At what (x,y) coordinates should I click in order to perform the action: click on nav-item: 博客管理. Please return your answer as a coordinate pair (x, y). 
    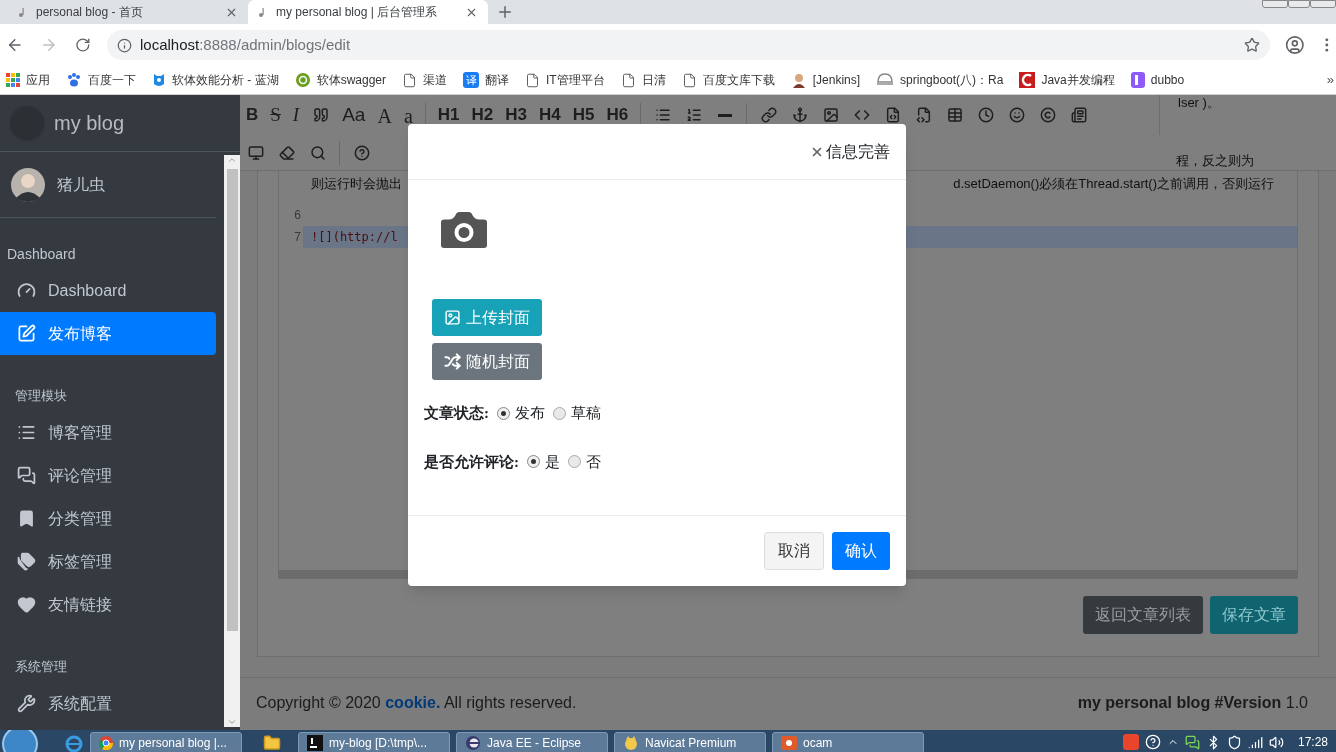
    Looking at the image, I should click on (108, 432).